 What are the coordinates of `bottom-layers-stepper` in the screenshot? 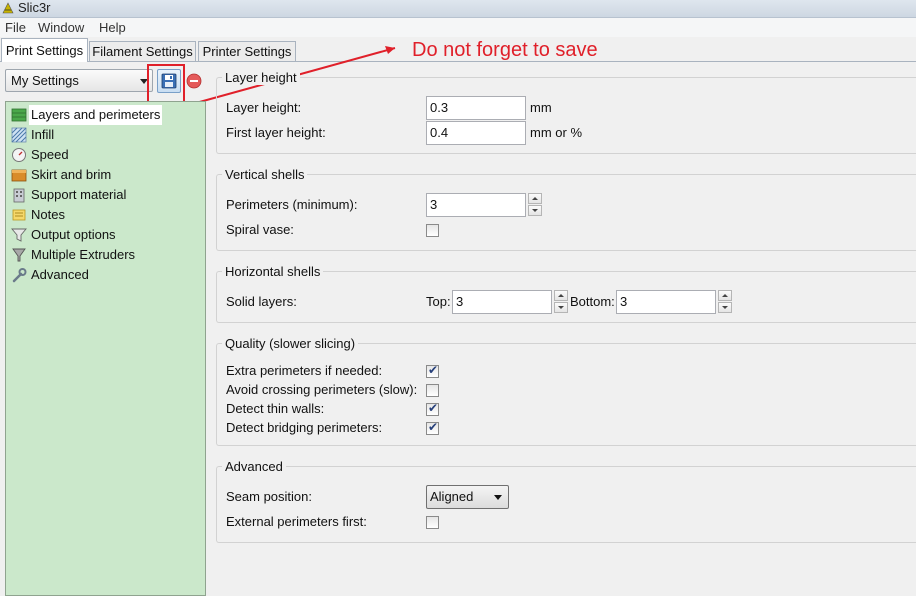 It's located at (725, 302).